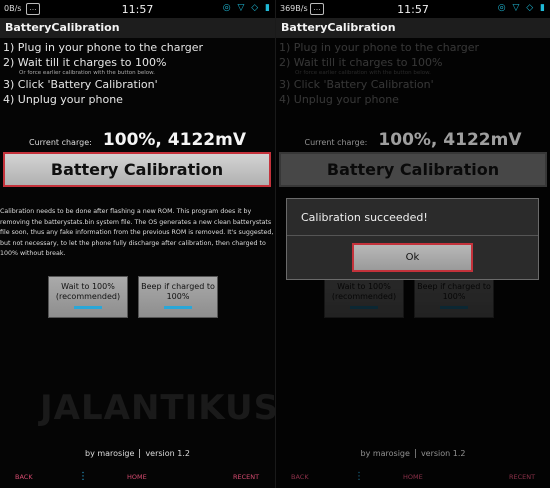 The image size is (550, 488). I want to click on status-bar: 0B/s … 11:57 ◎ ▽ ◇ ▮, so click(137, 9).